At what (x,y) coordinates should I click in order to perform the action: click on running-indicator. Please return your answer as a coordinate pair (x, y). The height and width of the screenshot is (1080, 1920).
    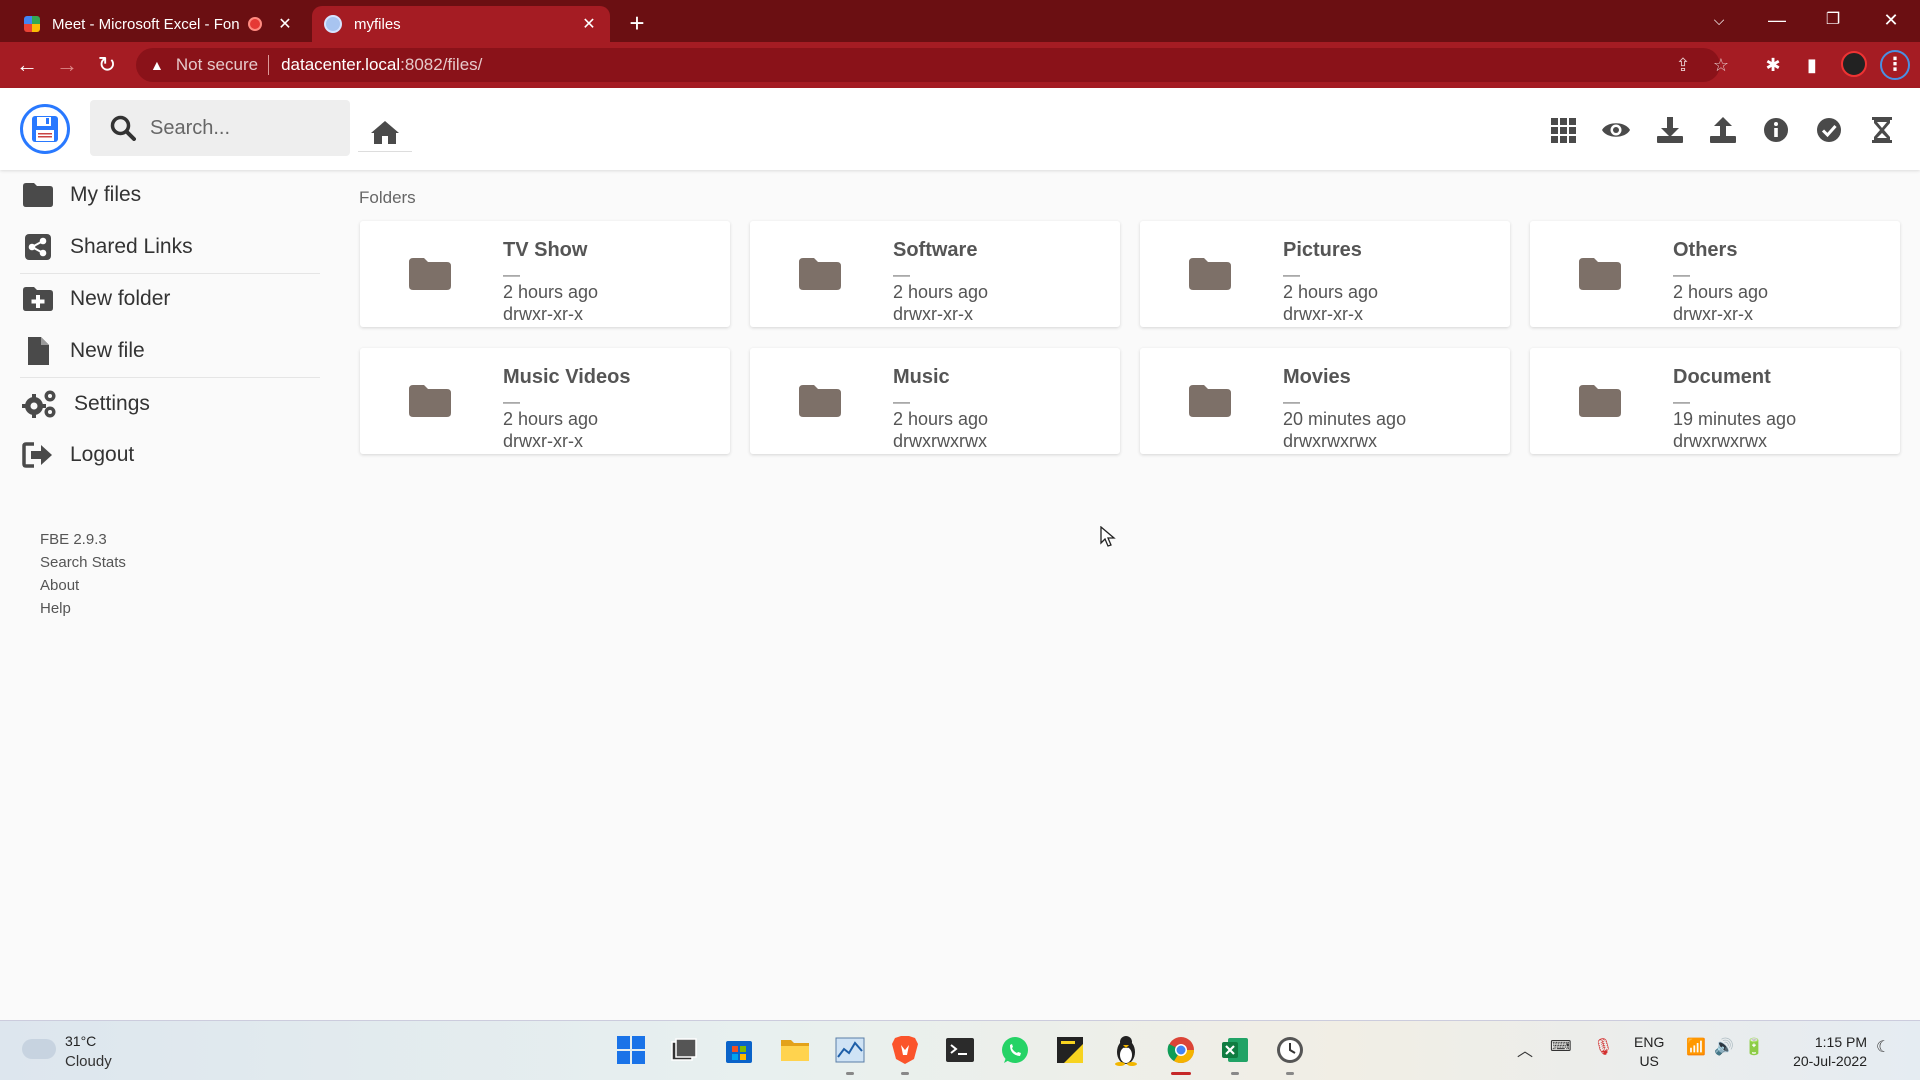
    Looking at the image, I should click on (1290, 1073).